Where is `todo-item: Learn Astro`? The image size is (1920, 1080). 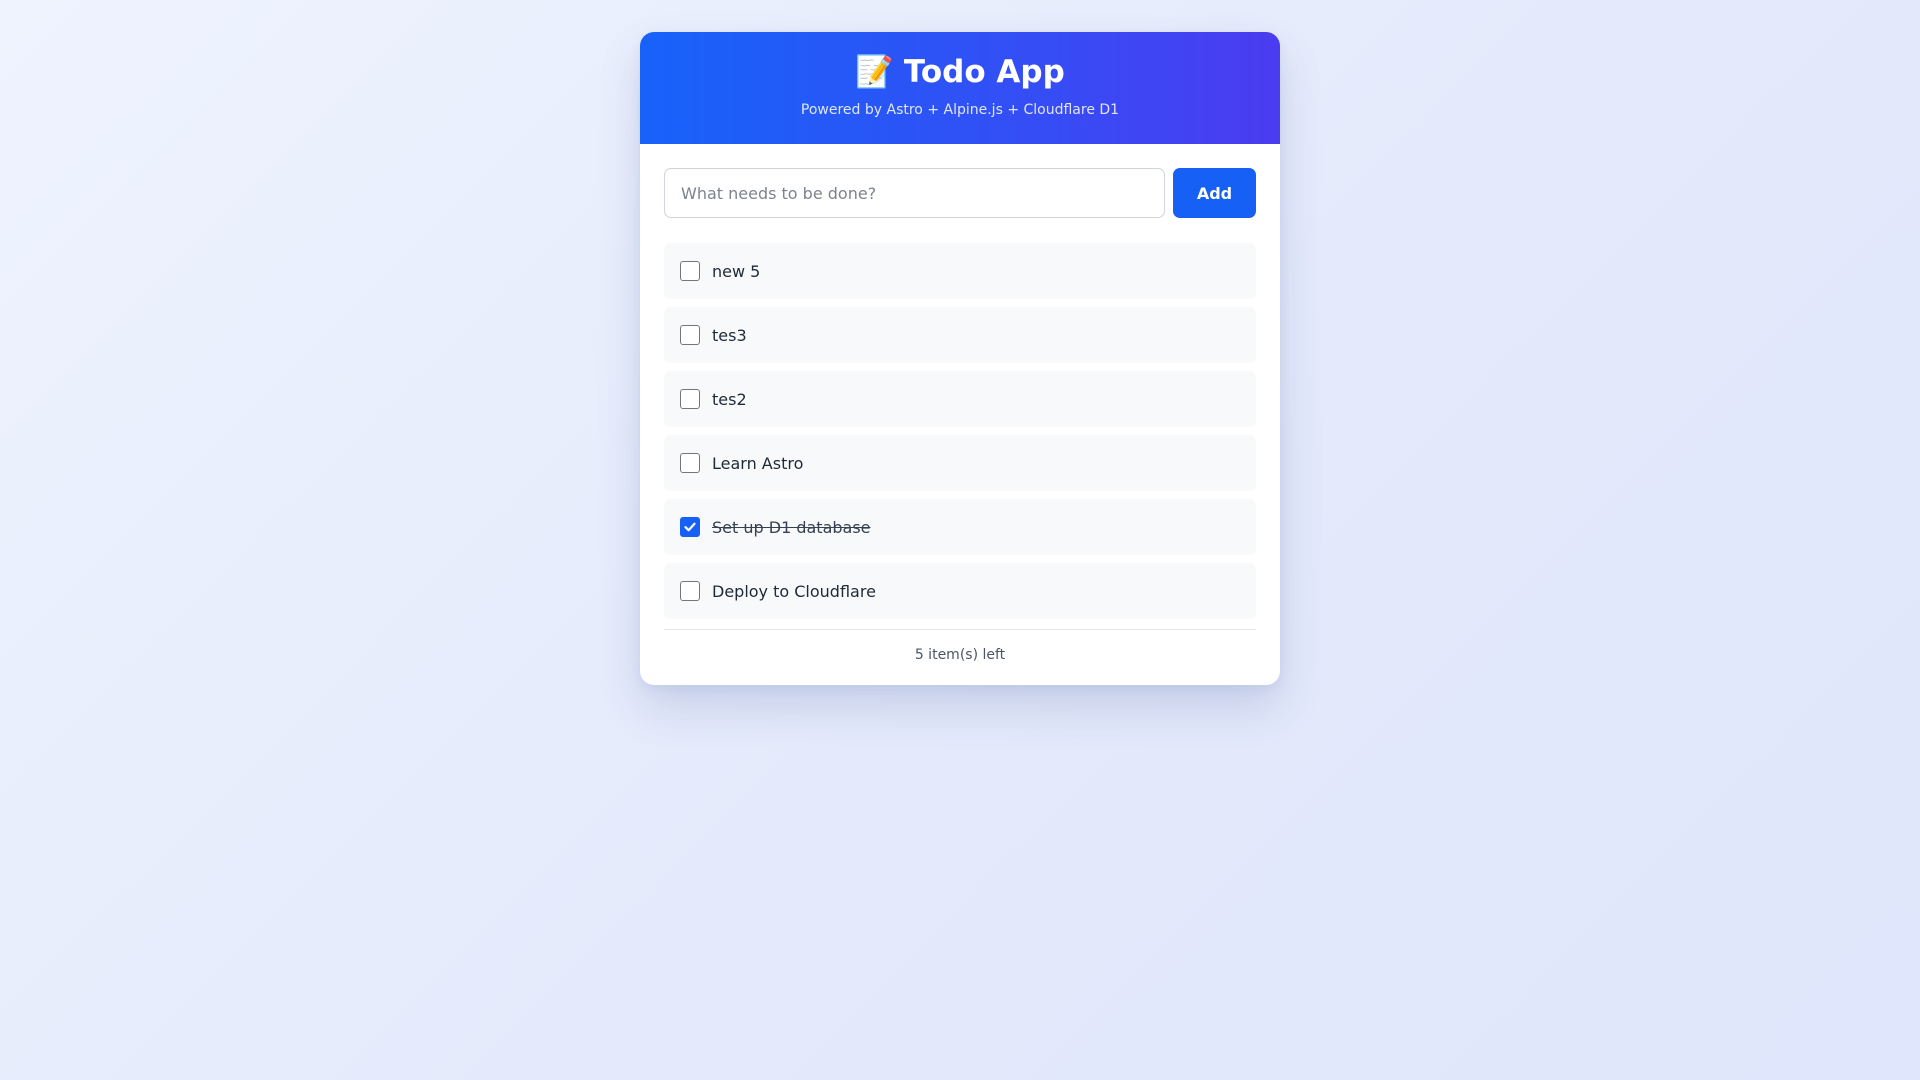
todo-item: Learn Astro is located at coordinates (960, 463).